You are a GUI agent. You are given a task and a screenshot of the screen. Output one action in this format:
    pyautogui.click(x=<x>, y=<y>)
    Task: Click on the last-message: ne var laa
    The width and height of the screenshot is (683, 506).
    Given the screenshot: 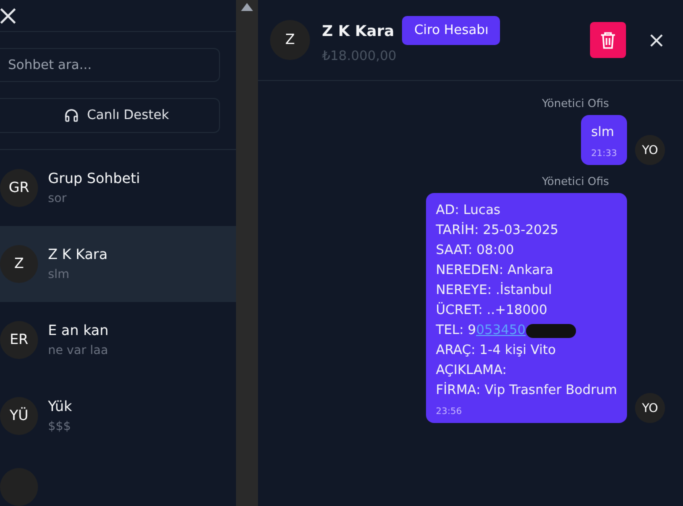 What is the action you would take?
    pyautogui.click(x=78, y=350)
    